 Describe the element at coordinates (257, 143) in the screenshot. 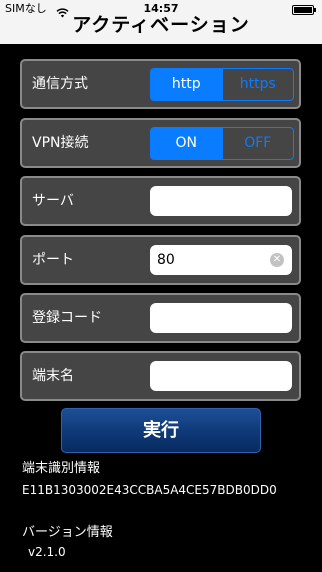

I see `vpn-off-option: OFF` at that location.